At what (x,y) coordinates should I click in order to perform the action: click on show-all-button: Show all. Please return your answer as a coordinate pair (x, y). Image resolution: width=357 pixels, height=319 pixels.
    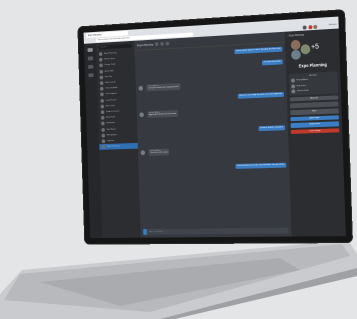
    Looking at the image, I should click on (314, 98).